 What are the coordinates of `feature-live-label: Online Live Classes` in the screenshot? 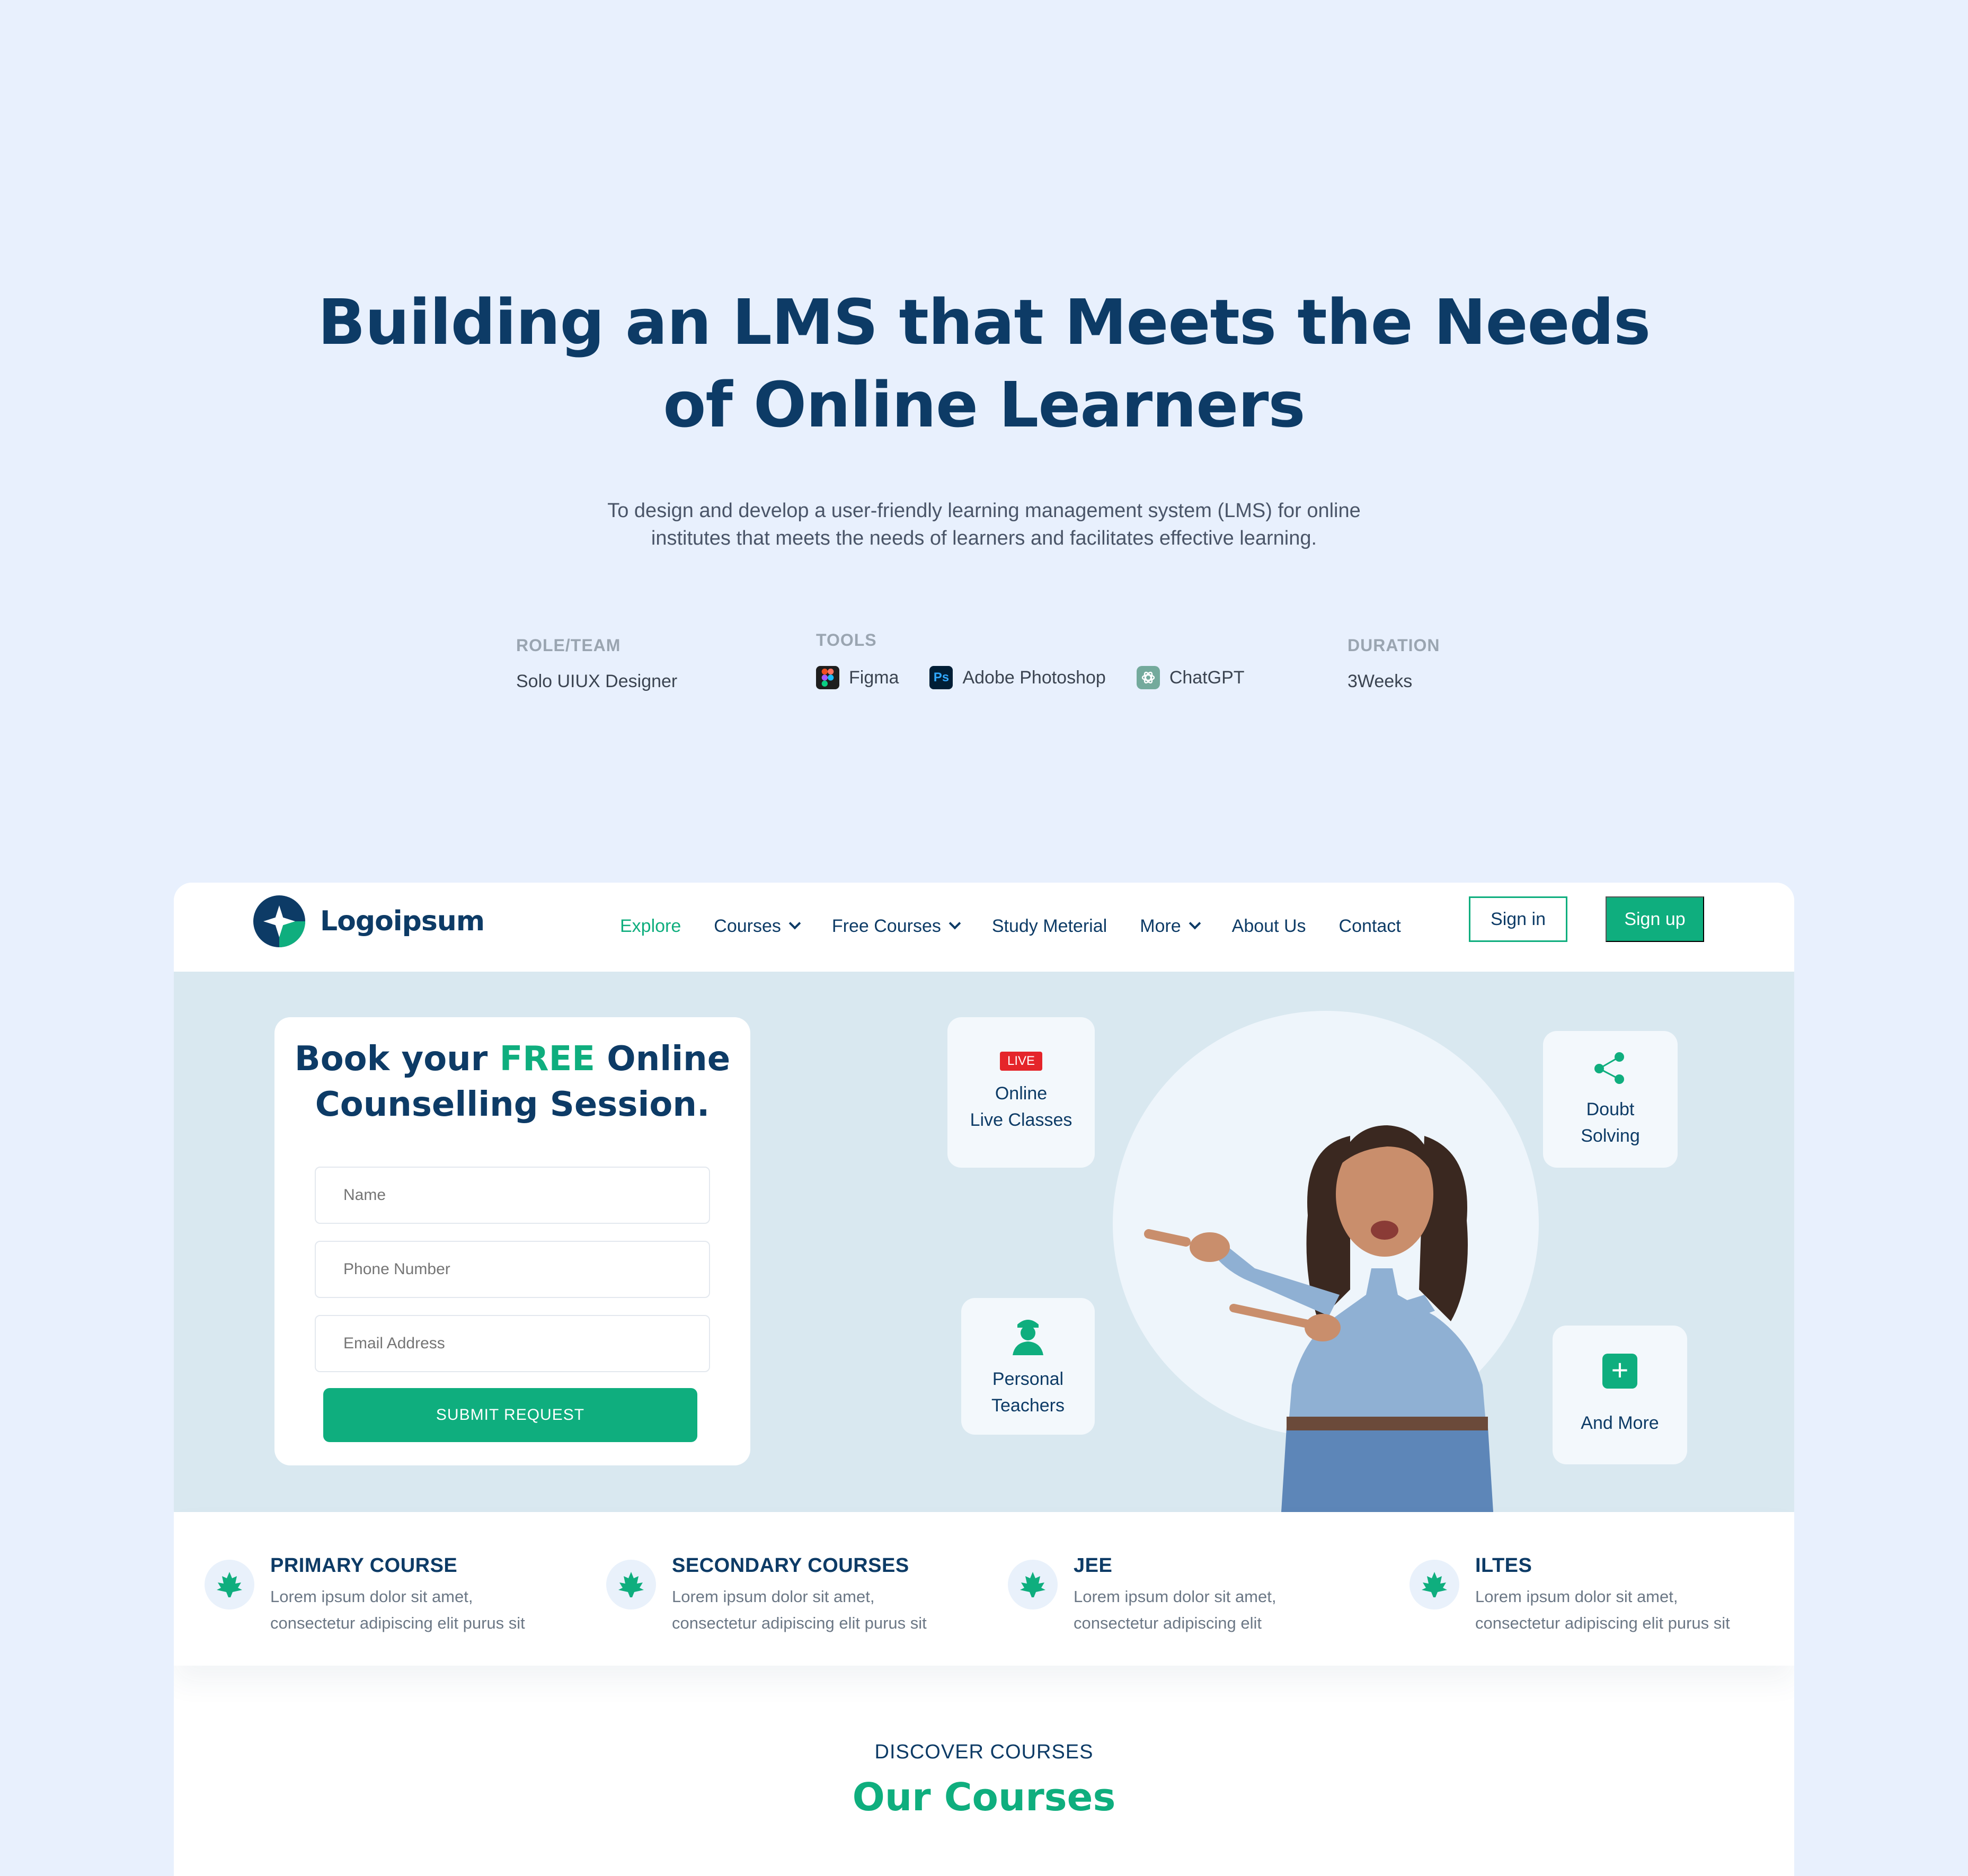 It's located at (1021, 1106).